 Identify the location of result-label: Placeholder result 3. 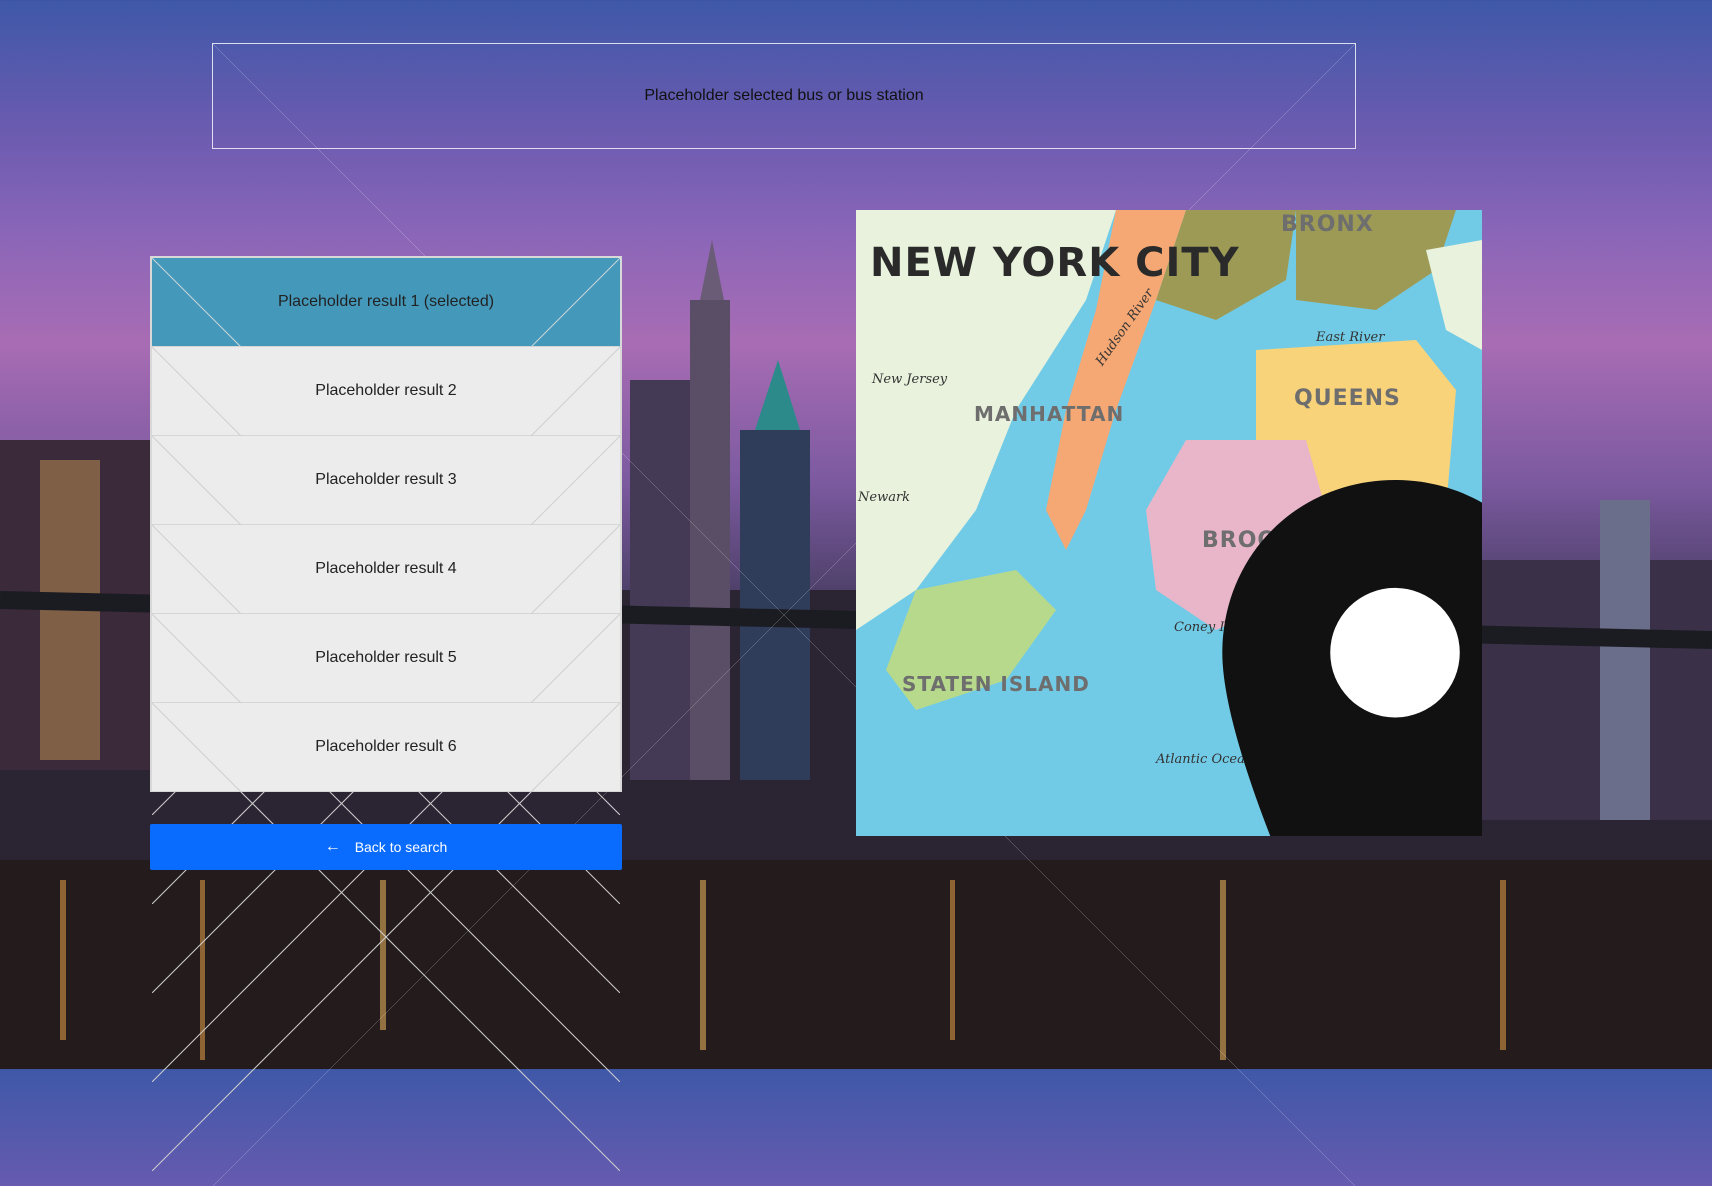
(386, 479).